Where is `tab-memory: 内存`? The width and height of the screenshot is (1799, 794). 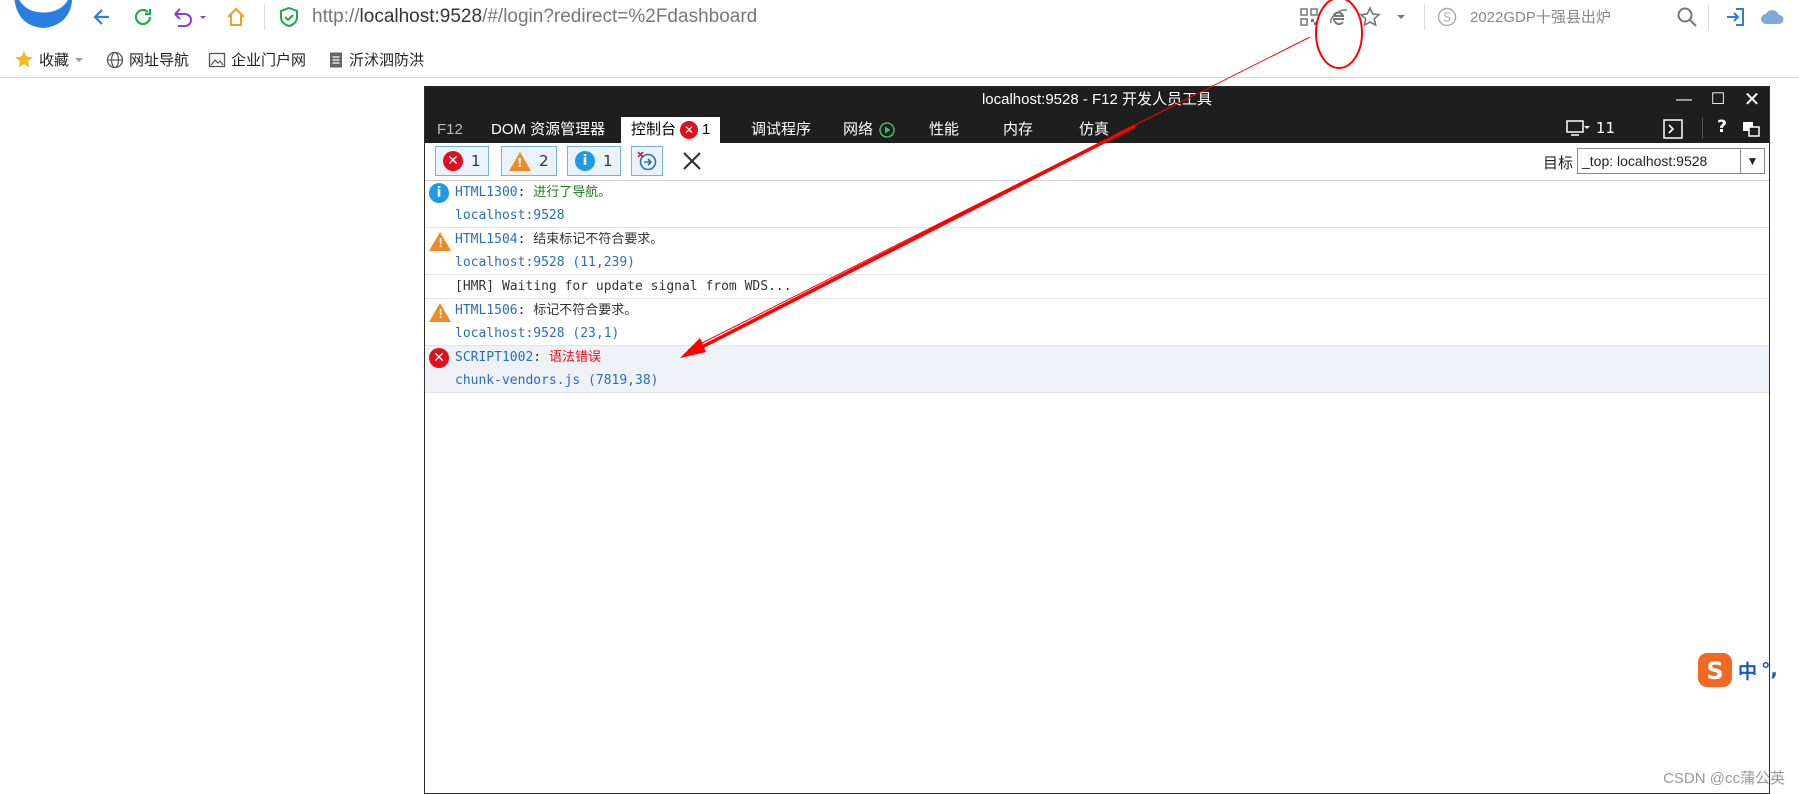 tab-memory: 内存 is located at coordinates (1018, 130).